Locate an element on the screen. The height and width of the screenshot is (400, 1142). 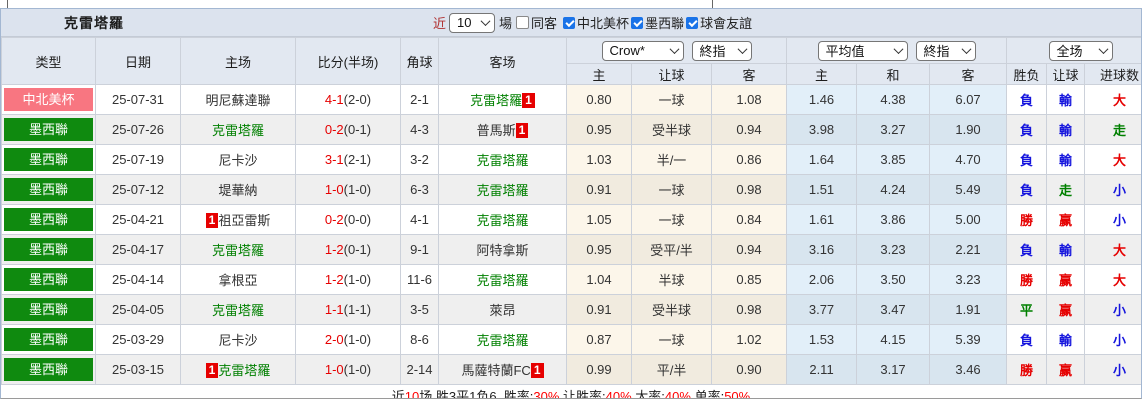
away-team-cell: 克雷塔羅 is located at coordinates (502, 339).